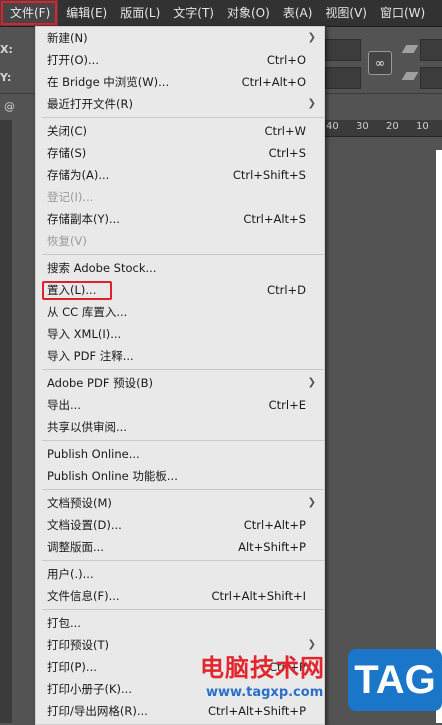 The image size is (442, 725). What do you see at coordinates (67, 241) in the screenshot?
I see `menu-item-label: 恢复(V)` at bounding box center [67, 241].